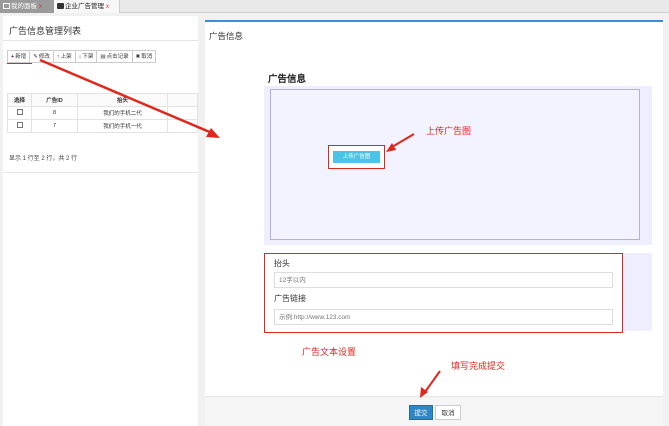 Image resolution: width=669 pixels, height=426 pixels. I want to click on text-settings-annotation: 广告文本设置, so click(329, 352).